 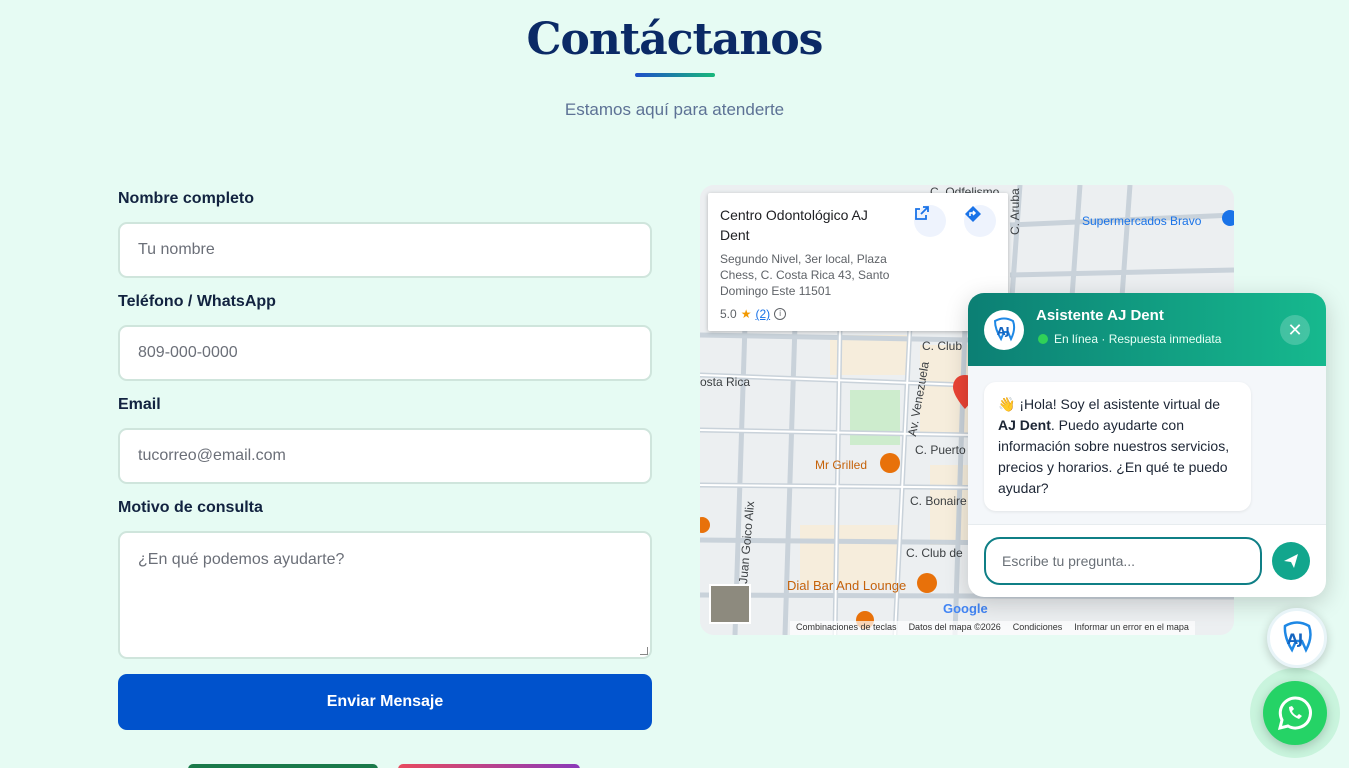 I want to click on rating-value: 5.0, so click(x=728, y=314).